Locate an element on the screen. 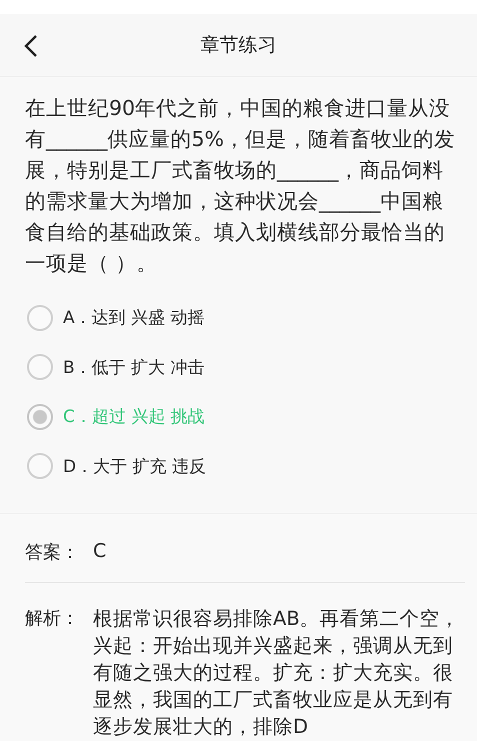 This screenshot has height=741, width=477. chevron-left-icon is located at coordinates (31, 46).